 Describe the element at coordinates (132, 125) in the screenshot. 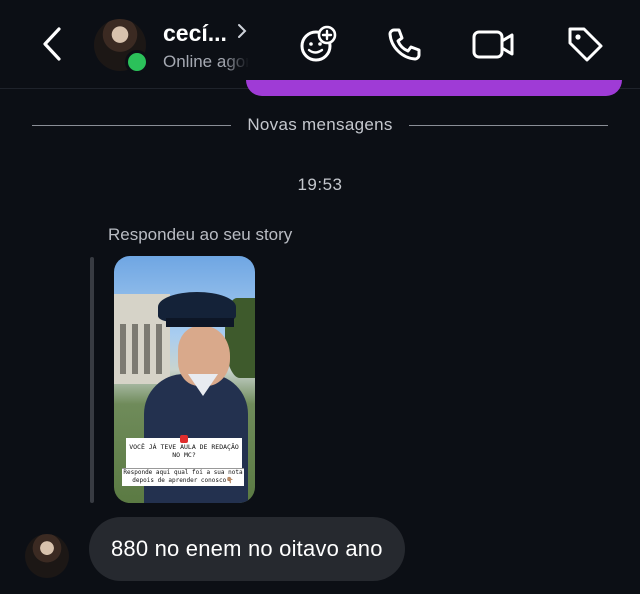

I see `divider-line-left` at that location.